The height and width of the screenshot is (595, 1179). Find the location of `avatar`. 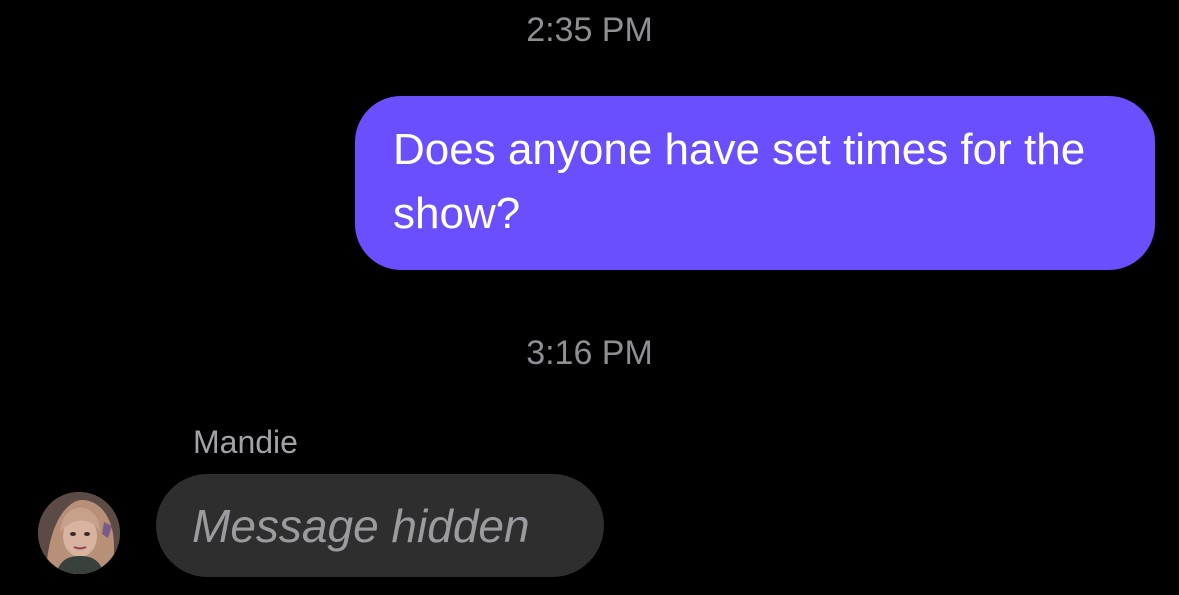

avatar is located at coordinates (79, 533).